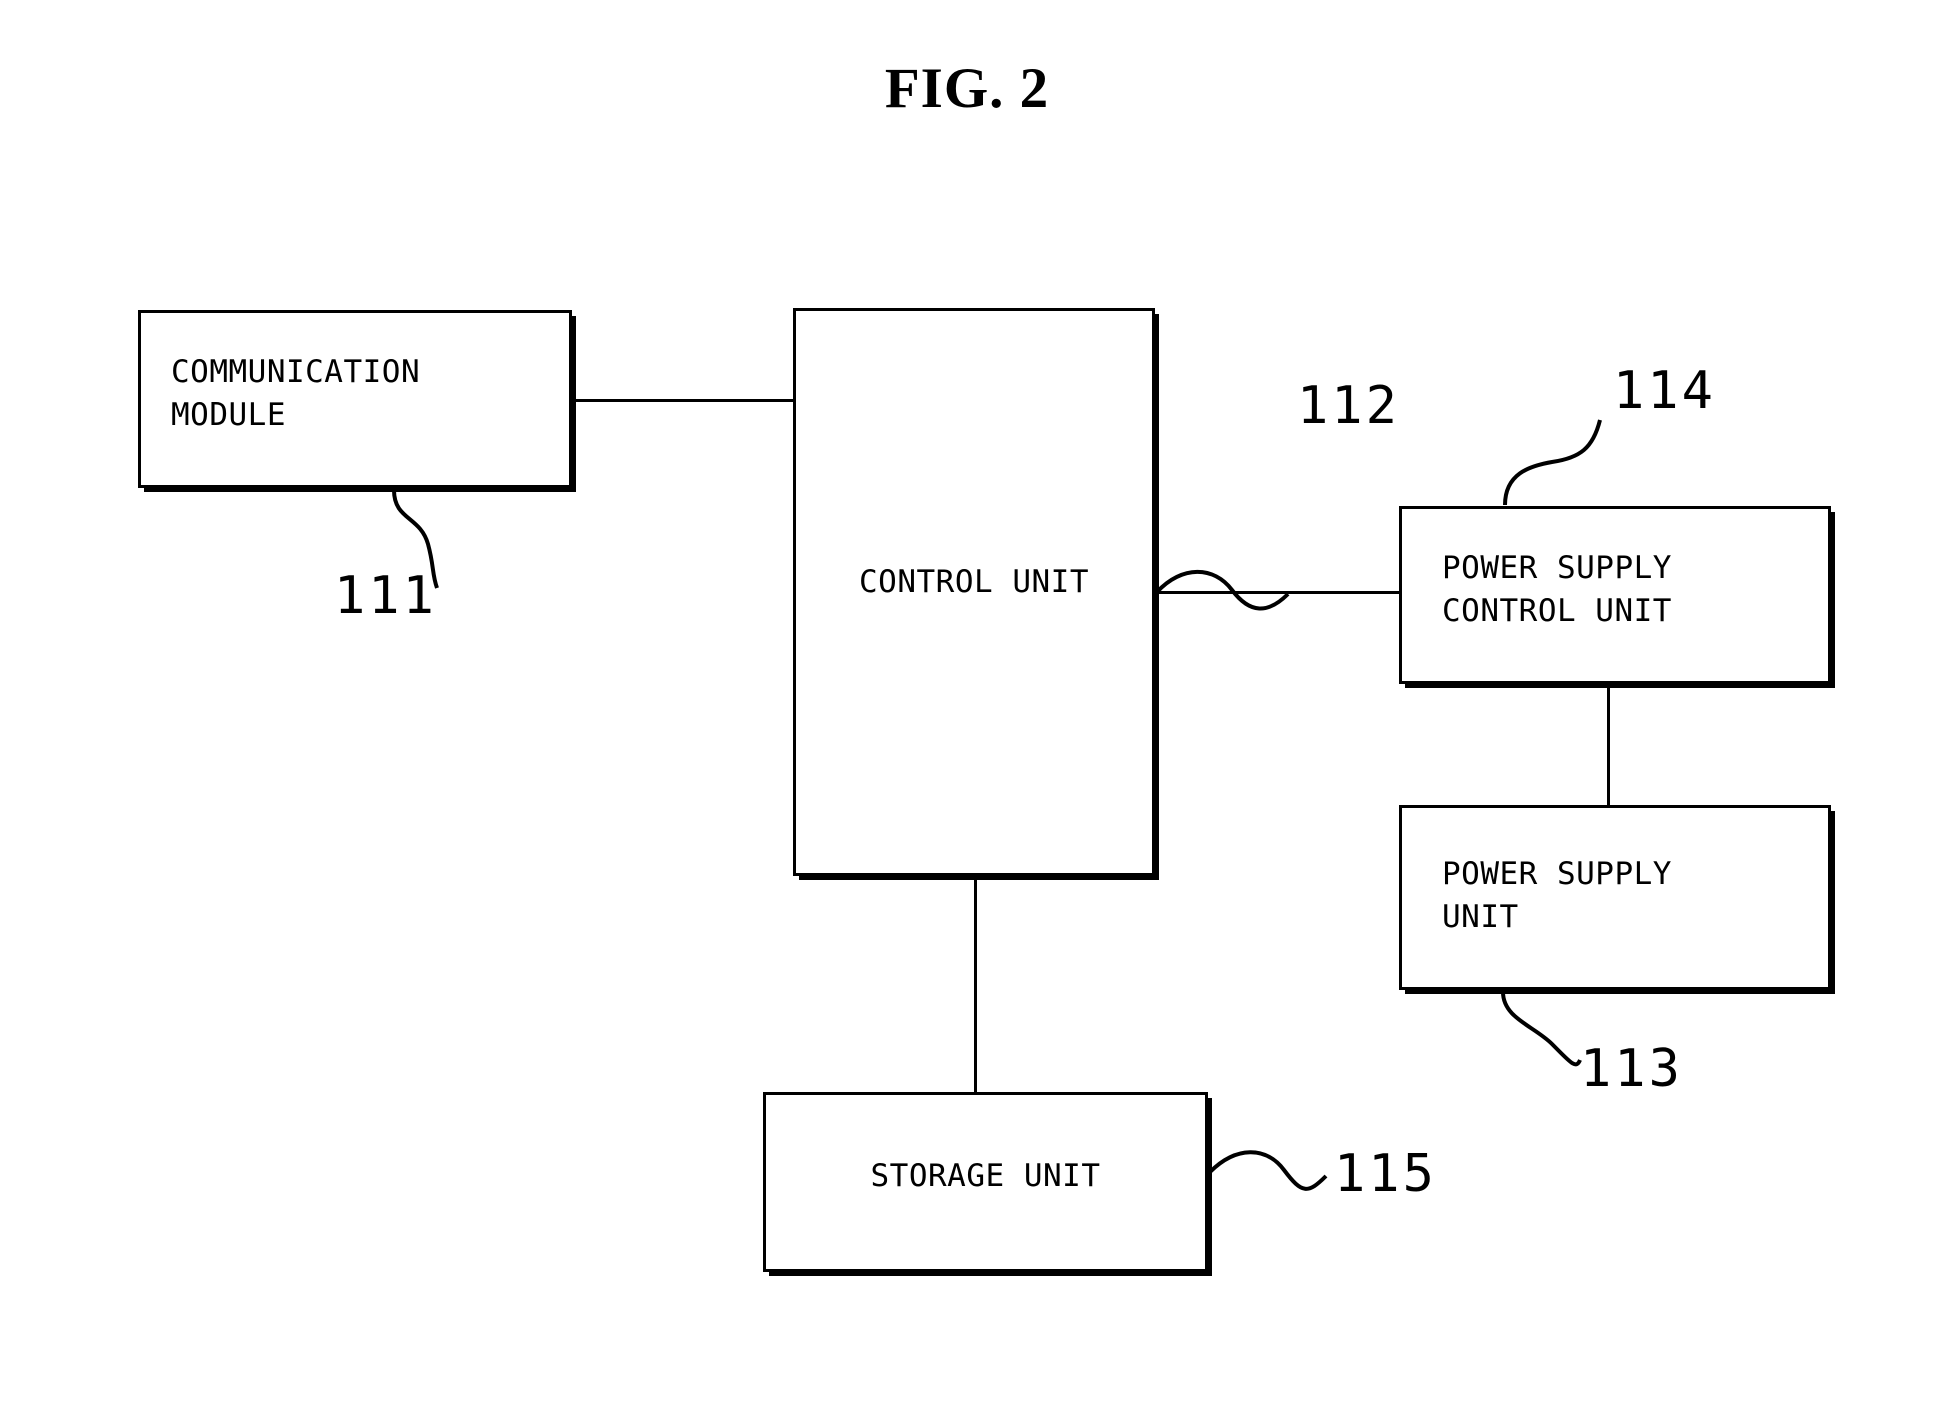 Image resolution: width=1934 pixels, height=1407 pixels. What do you see at coordinates (1631, 1069) in the screenshot?
I see `reference-numeral-113: 113` at bounding box center [1631, 1069].